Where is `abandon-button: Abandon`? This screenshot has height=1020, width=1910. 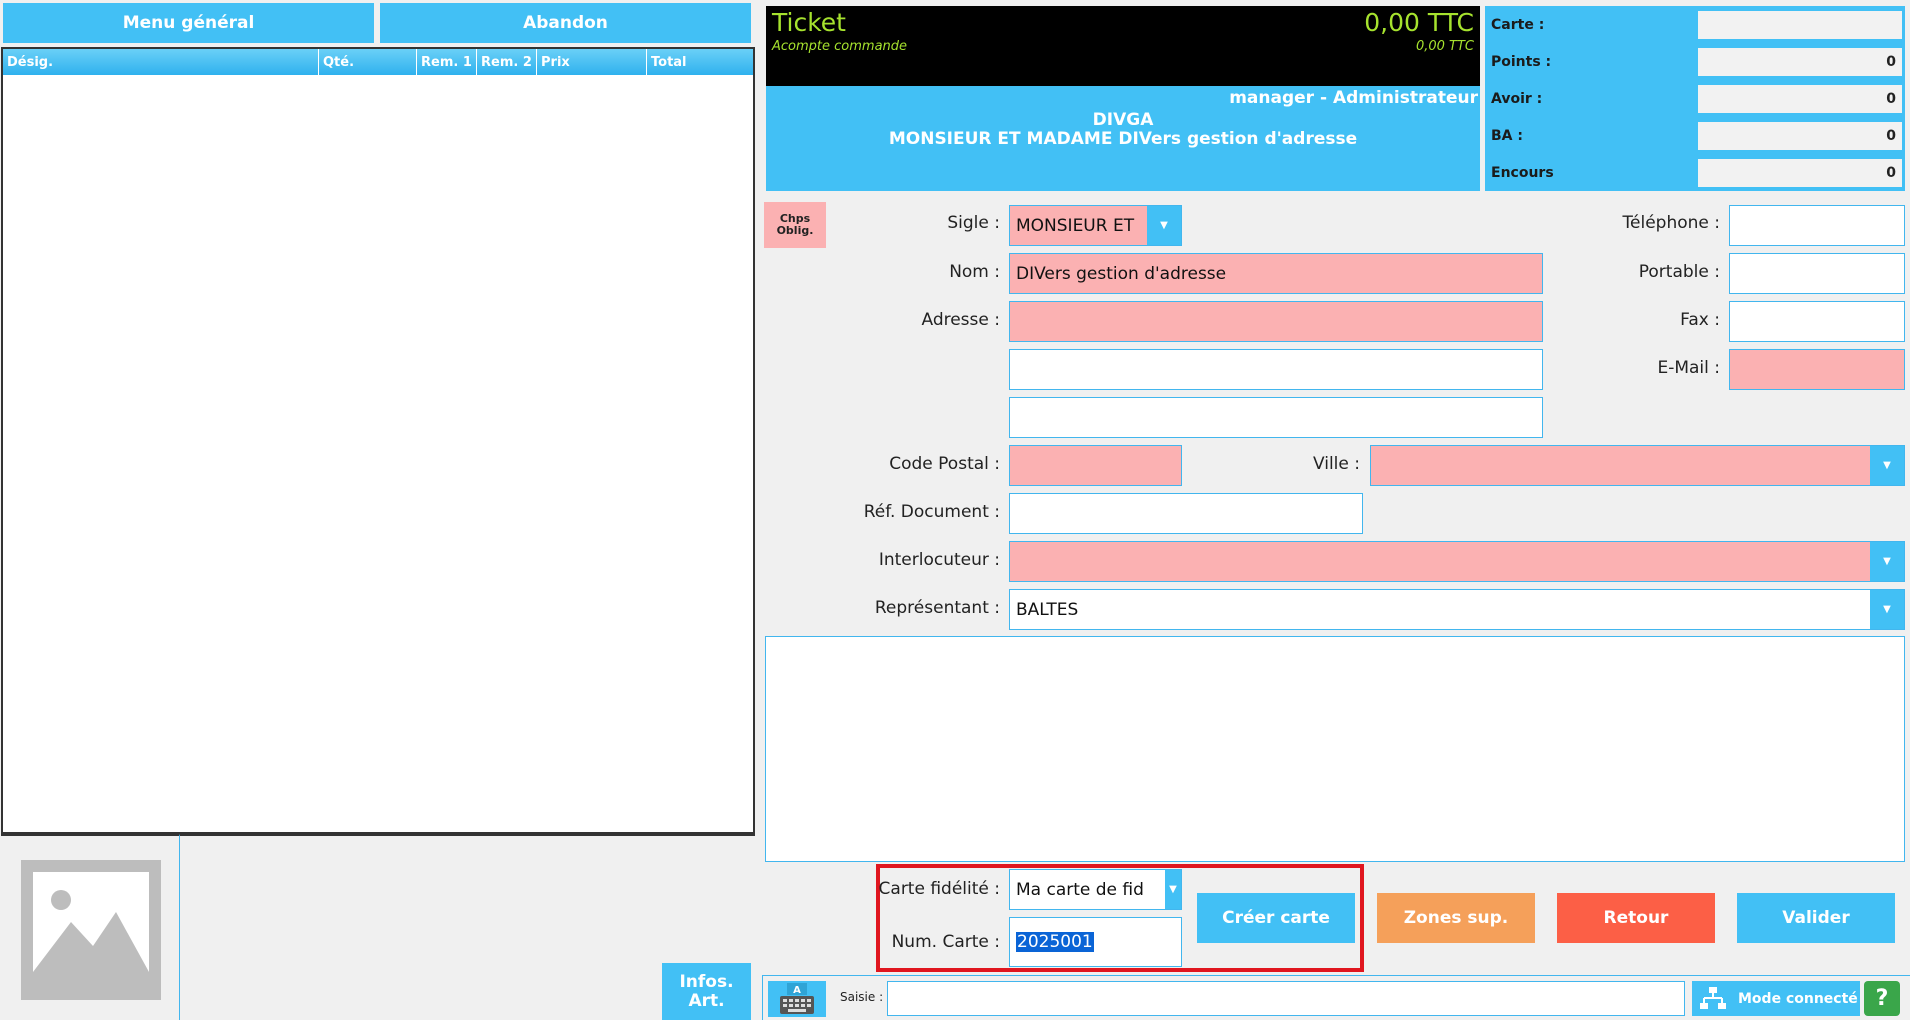 abandon-button: Abandon is located at coordinates (565, 23).